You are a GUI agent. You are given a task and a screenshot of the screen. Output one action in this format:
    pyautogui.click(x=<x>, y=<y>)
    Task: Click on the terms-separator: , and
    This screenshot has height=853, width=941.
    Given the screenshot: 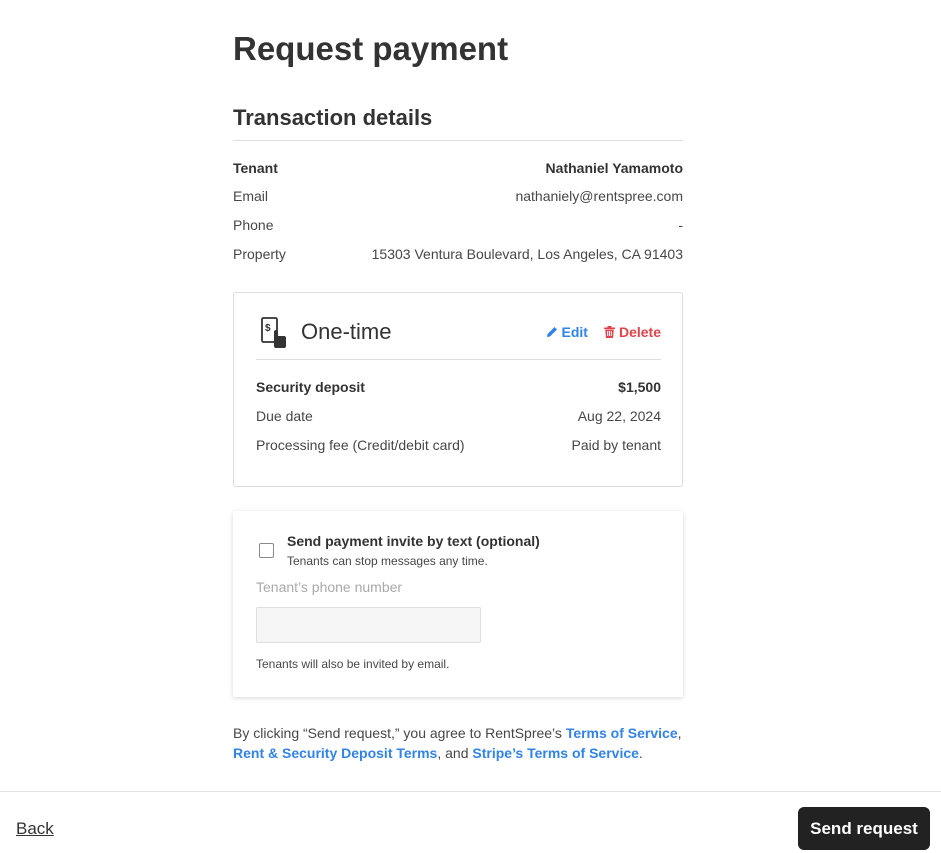 What is the action you would take?
    pyautogui.click(x=455, y=753)
    